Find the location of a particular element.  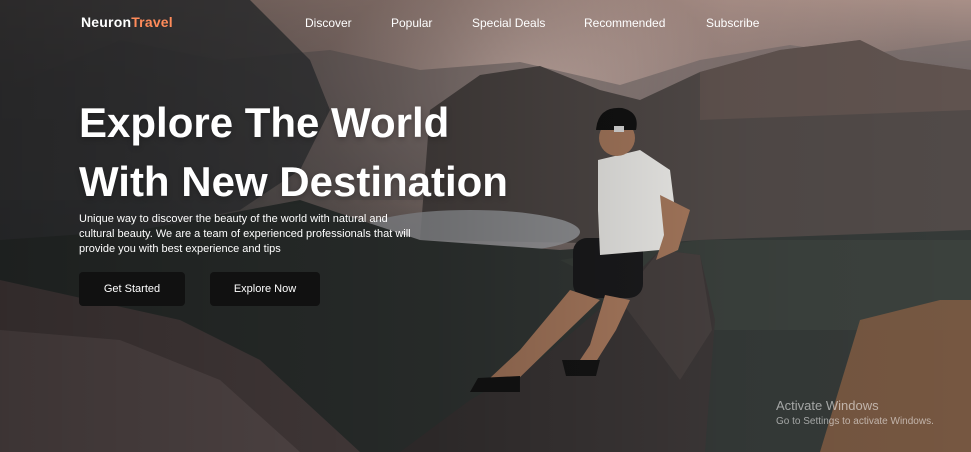

hero-headline: Explore The World With New Destination is located at coordinates (339, 152).